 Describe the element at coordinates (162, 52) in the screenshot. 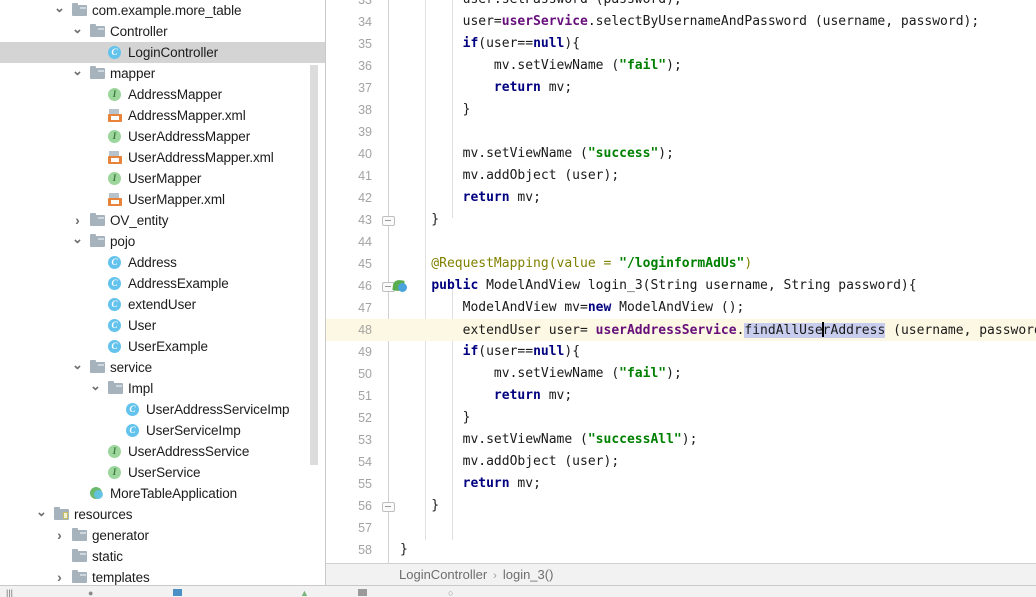

I see `tree-item-logincontroller: C LoginController` at that location.